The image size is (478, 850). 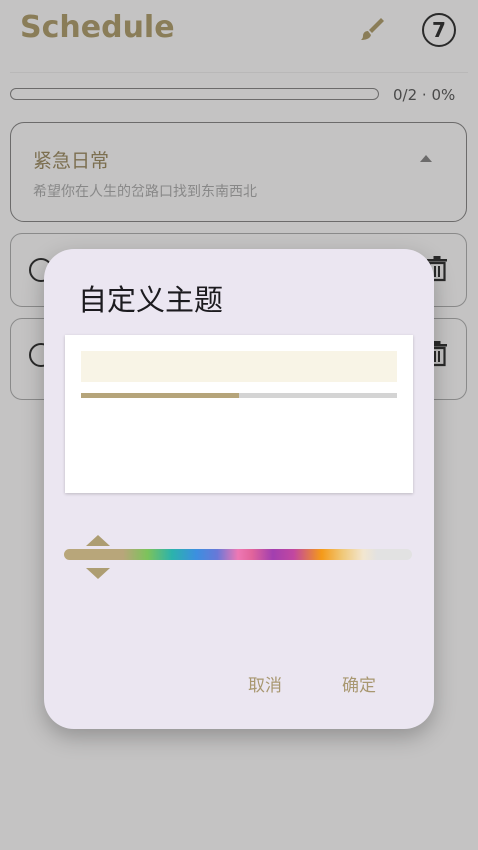 I want to click on group-card: 紧急日常 希望你在人生的岔路口找到东南西北, so click(x=238, y=172).